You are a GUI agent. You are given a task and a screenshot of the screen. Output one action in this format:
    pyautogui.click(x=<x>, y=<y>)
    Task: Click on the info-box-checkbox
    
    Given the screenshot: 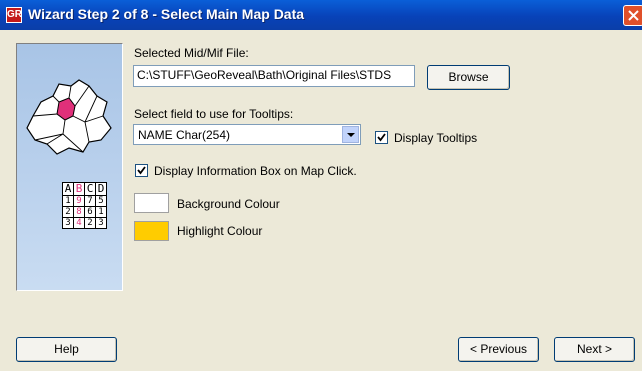 What is the action you would take?
    pyautogui.click(x=141, y=170)
    